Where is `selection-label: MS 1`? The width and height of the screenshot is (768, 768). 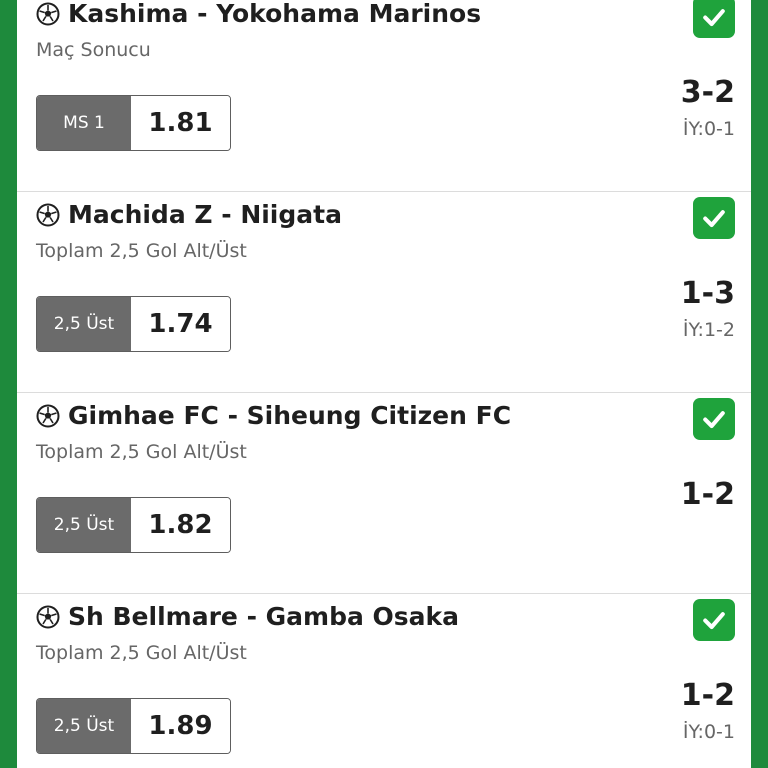 selection-label: MS 1 is located at coordinates (84, 123).